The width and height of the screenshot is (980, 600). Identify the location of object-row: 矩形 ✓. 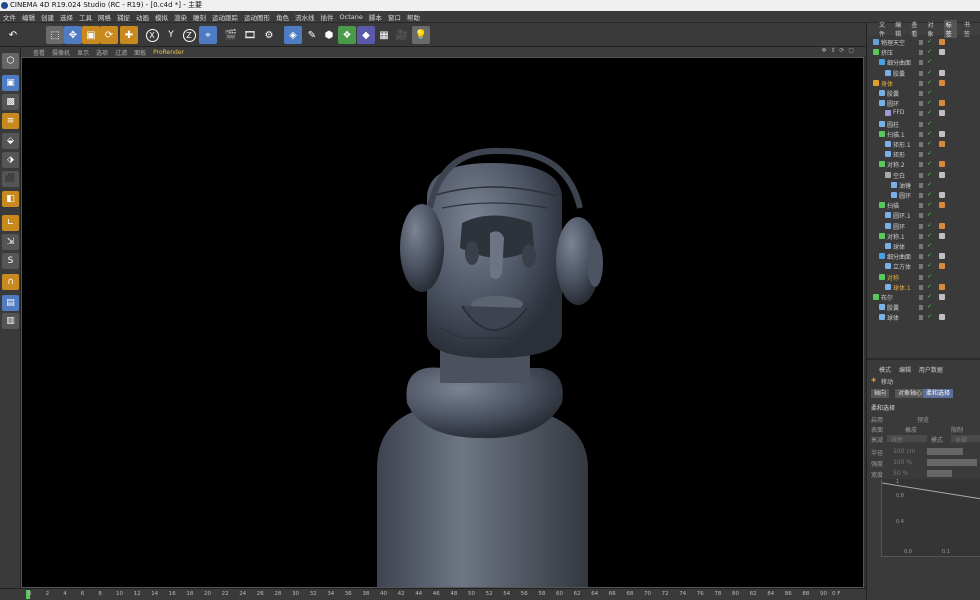
(923, 154).